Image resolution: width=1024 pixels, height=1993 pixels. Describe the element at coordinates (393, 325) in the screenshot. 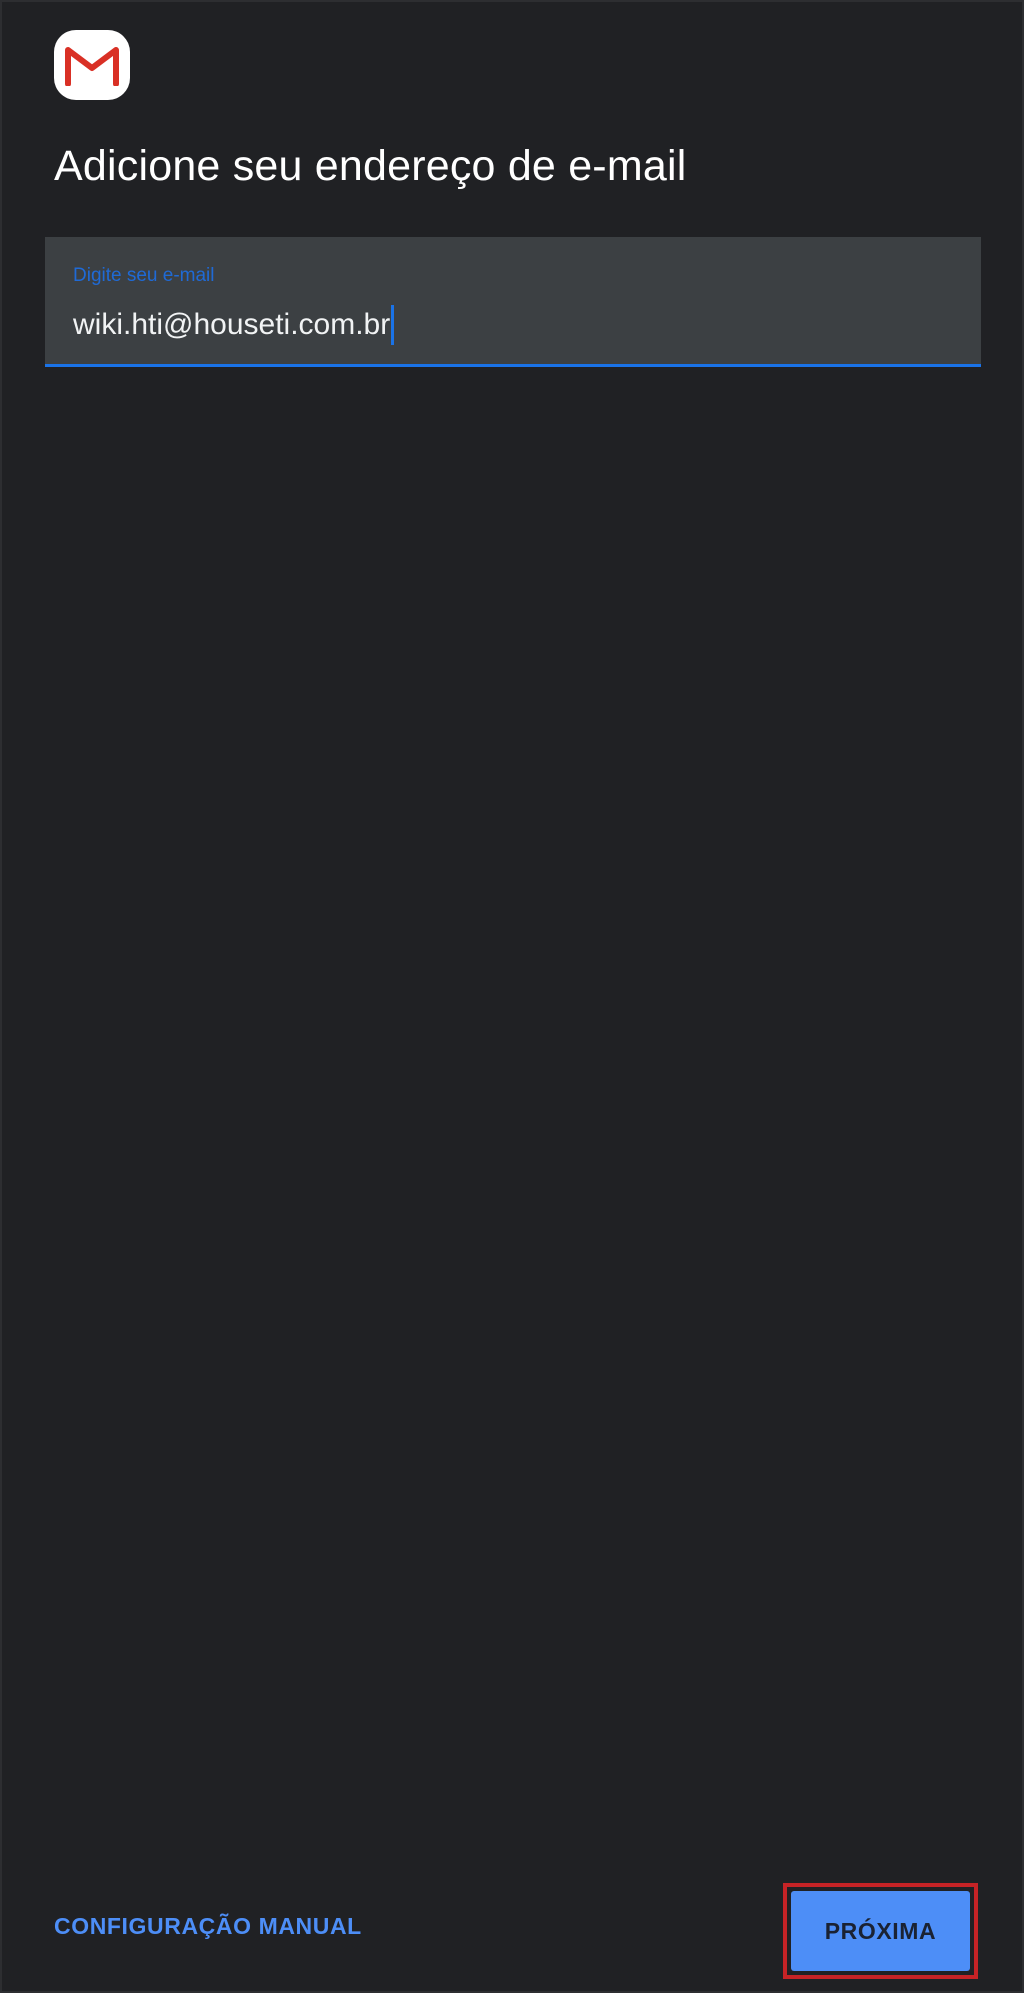

I see `text-cursor` at that location.